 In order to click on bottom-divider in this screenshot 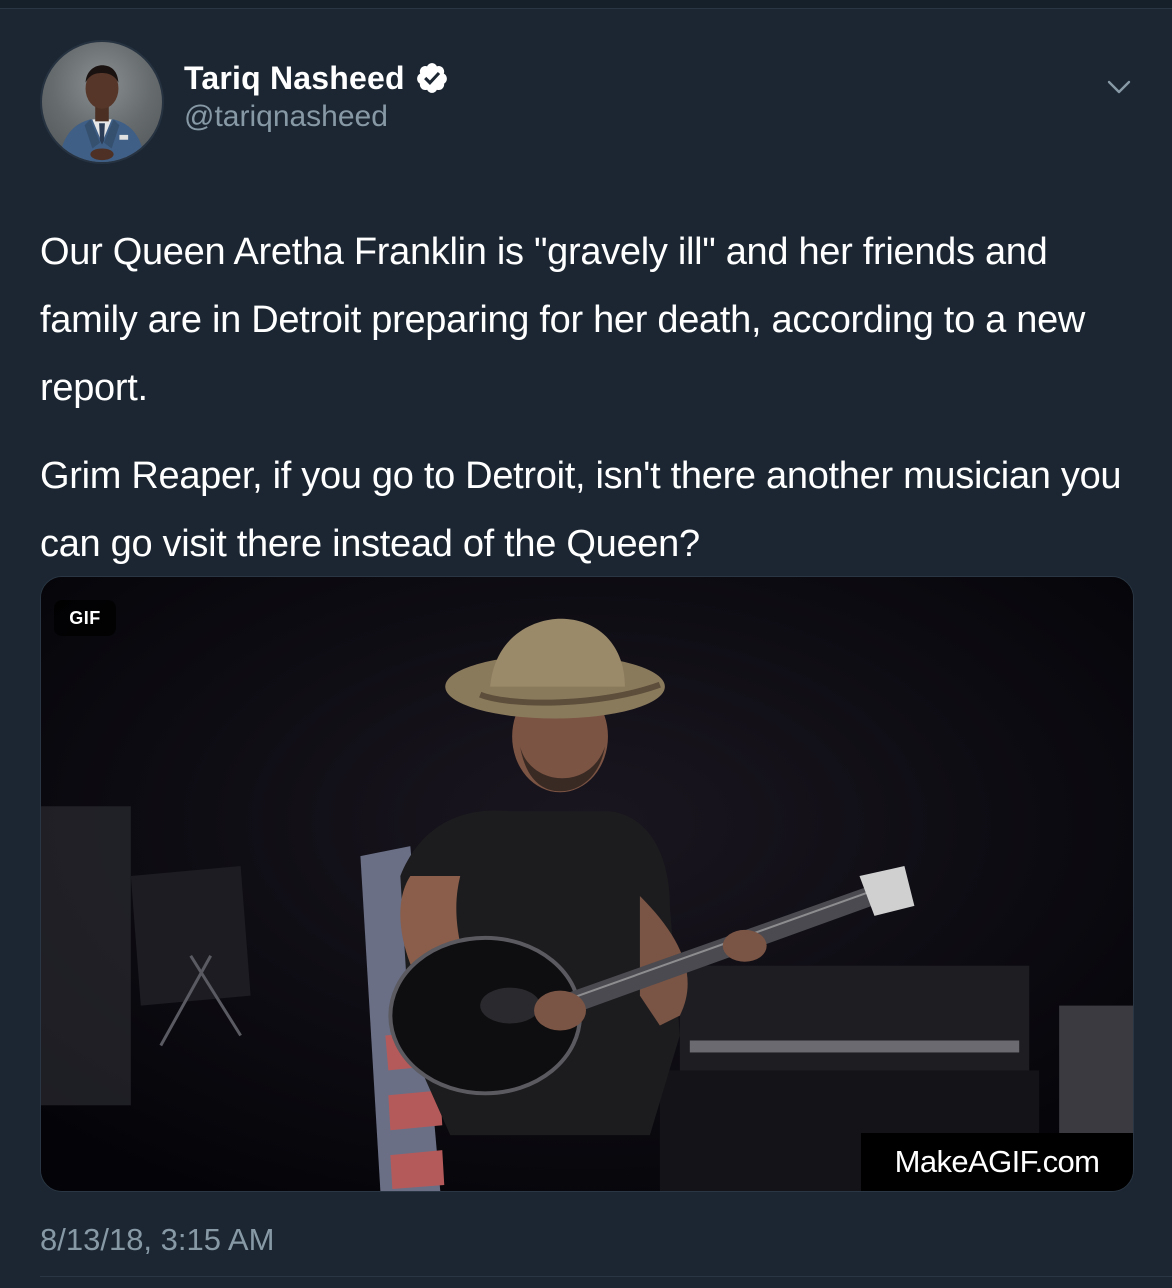, I will do `click(606, 1276)`.